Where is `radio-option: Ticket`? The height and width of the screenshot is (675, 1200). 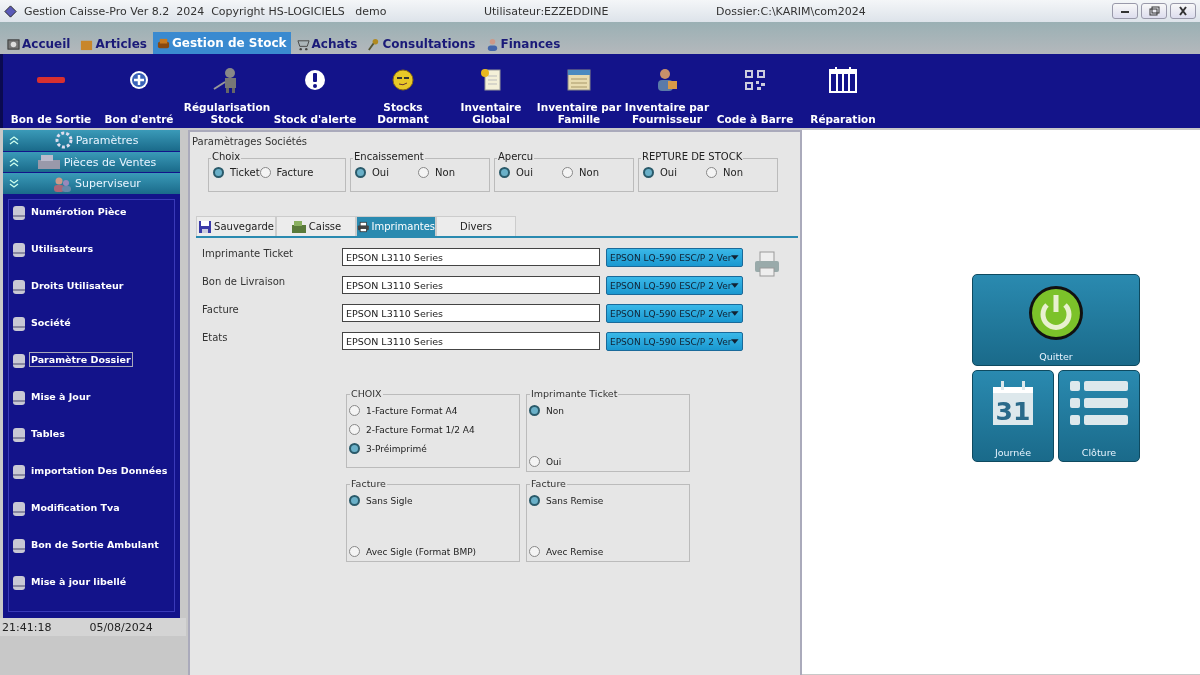
radio-option: Ticket is located at coordinates (236, 172).